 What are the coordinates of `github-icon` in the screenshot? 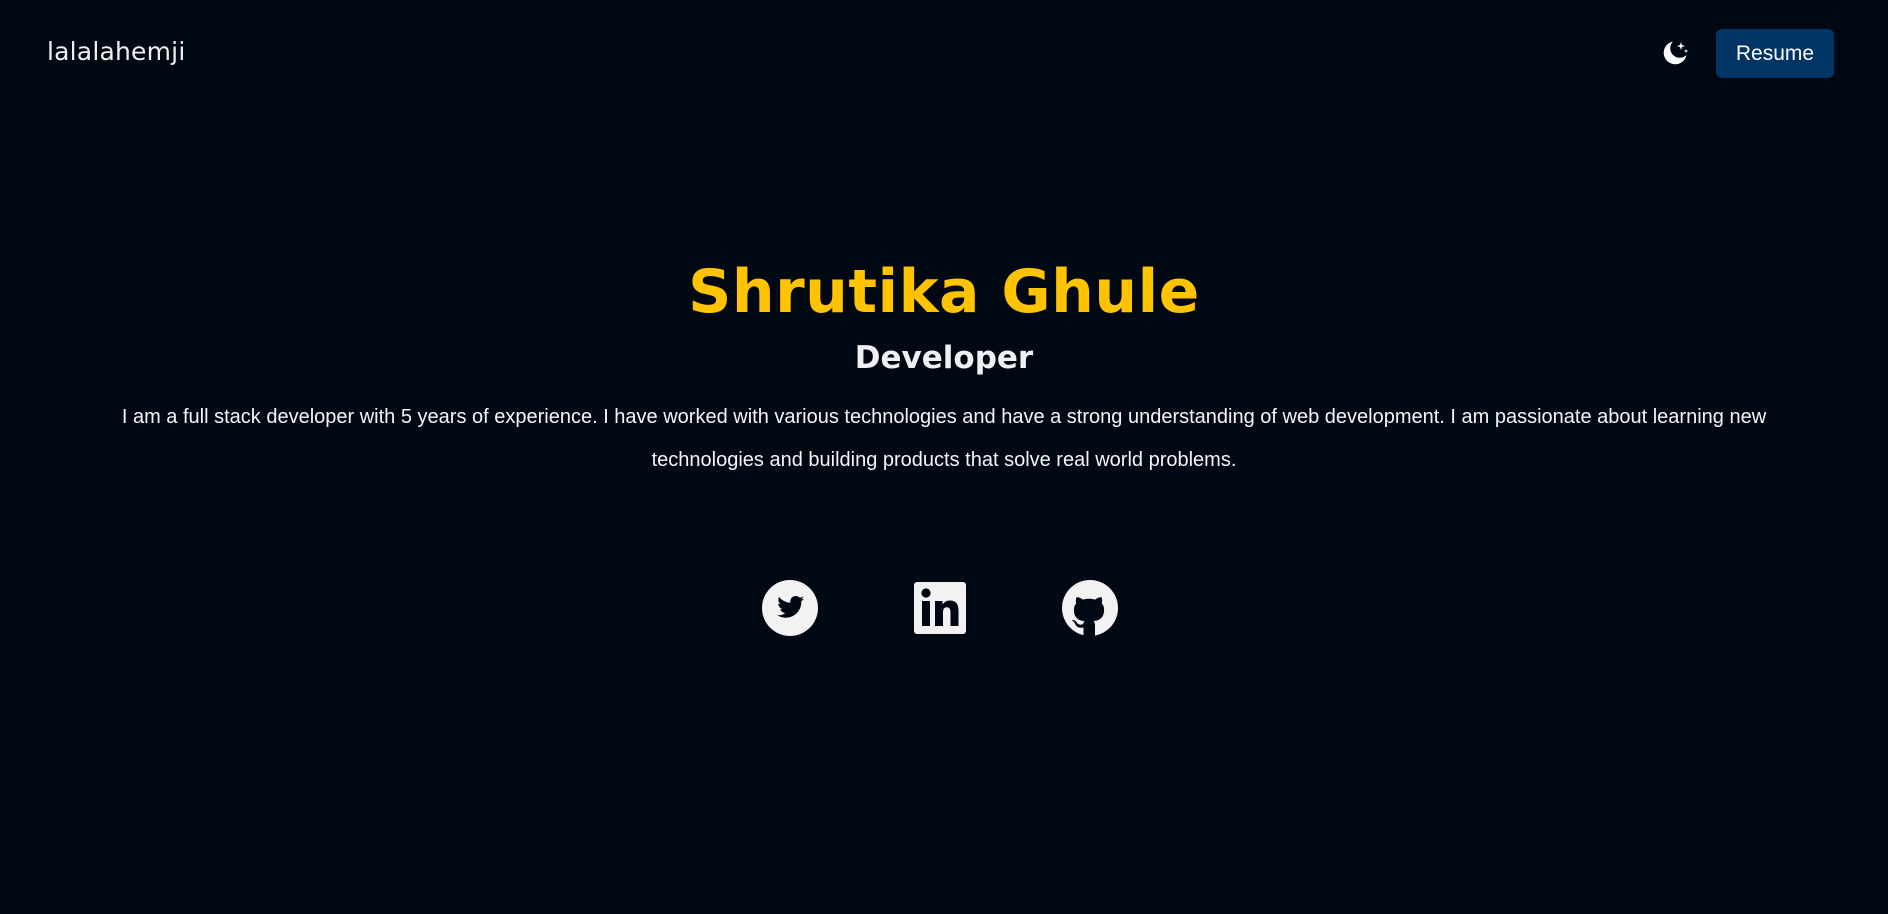 It's located at (1090, 608).